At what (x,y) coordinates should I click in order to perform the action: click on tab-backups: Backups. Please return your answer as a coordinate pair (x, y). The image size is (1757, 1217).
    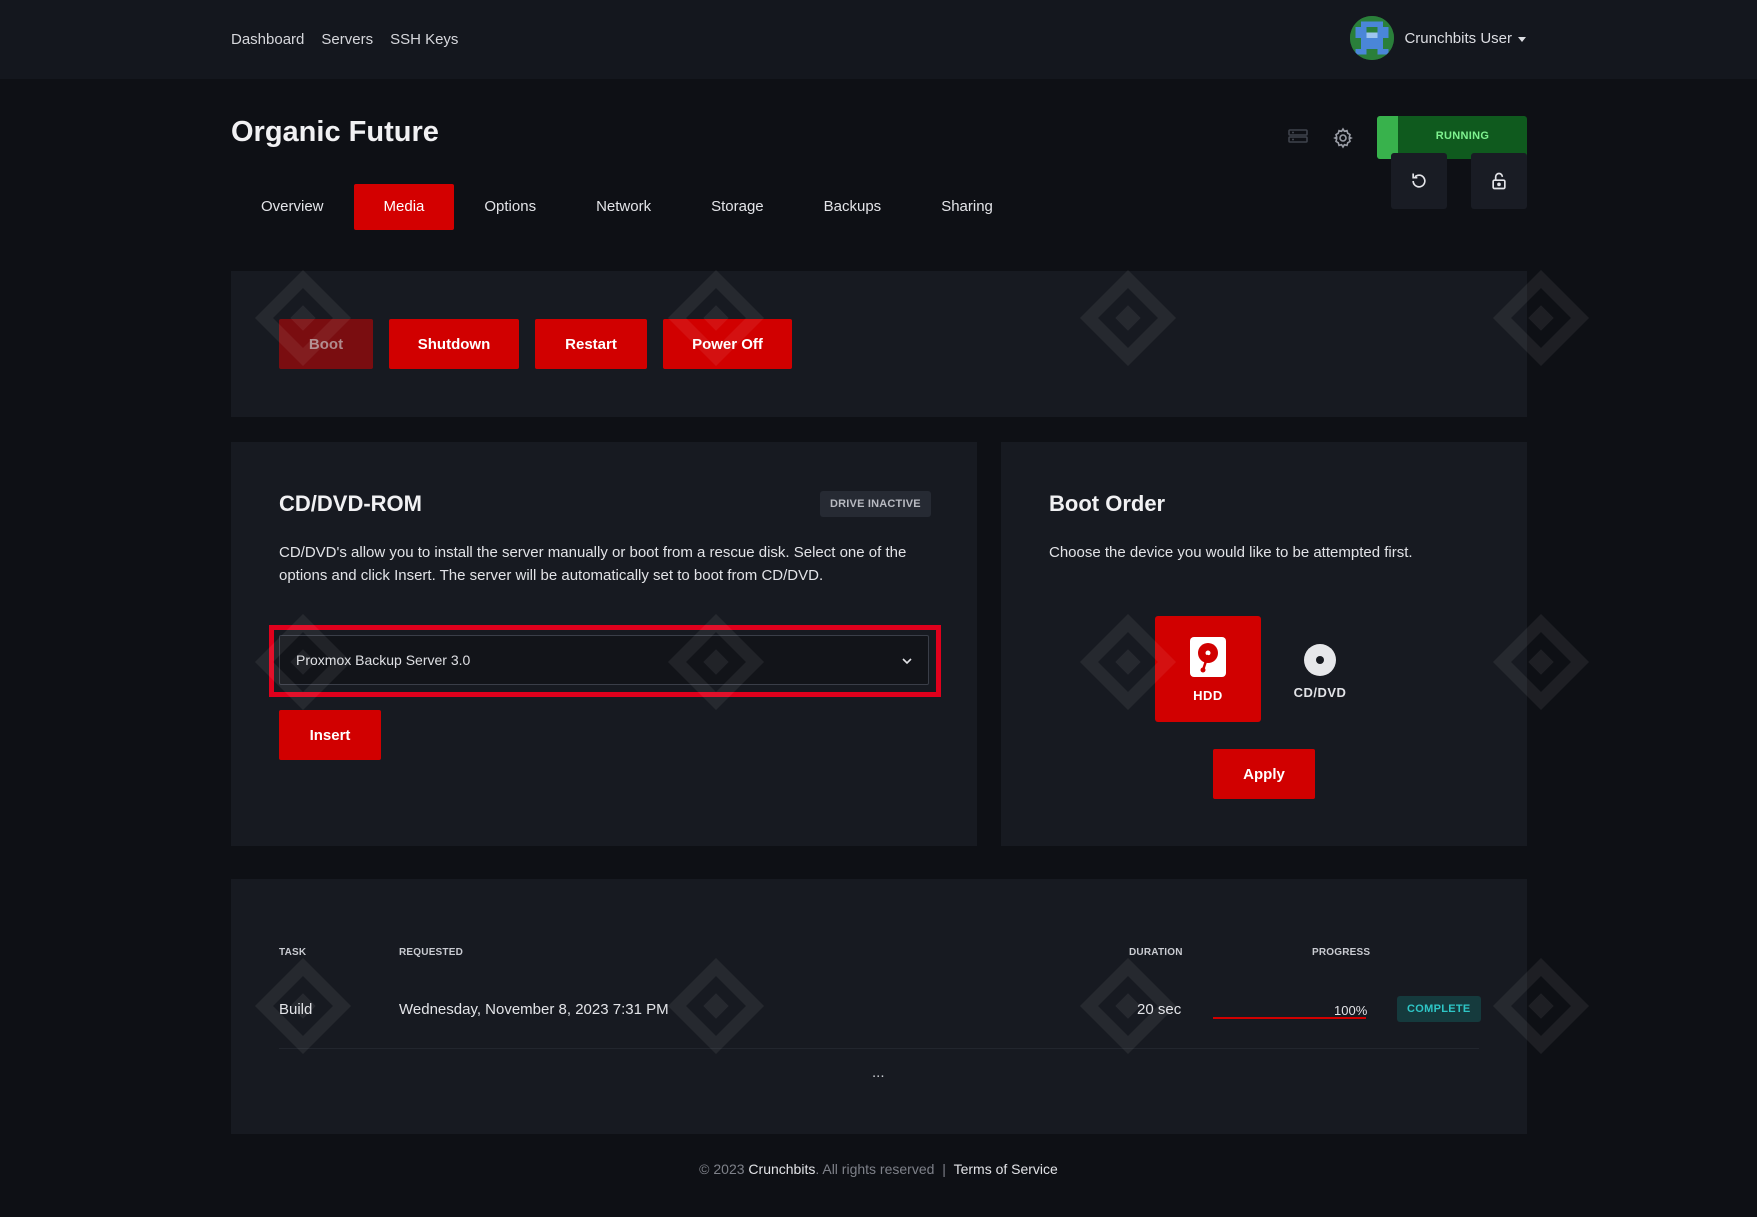
    Looking at the image, I should click on (853, 207).